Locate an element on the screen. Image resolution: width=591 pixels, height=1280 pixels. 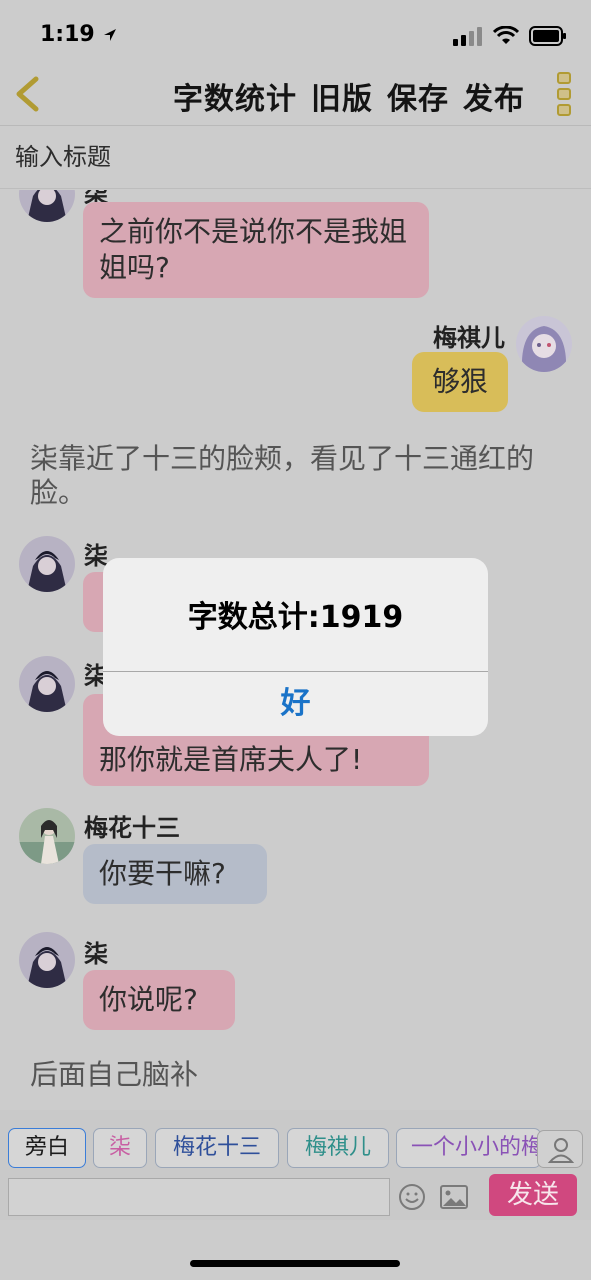
old-version-button: 旧版 is located at coordinates (342, 96).